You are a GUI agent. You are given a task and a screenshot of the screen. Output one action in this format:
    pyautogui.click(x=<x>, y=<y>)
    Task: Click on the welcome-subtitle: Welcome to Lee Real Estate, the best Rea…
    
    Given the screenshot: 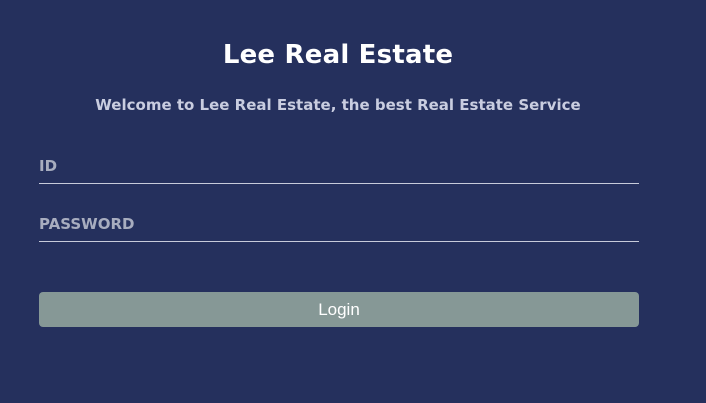 What is the action you would take?
    pyautogui.click(x=338, y=105)
    